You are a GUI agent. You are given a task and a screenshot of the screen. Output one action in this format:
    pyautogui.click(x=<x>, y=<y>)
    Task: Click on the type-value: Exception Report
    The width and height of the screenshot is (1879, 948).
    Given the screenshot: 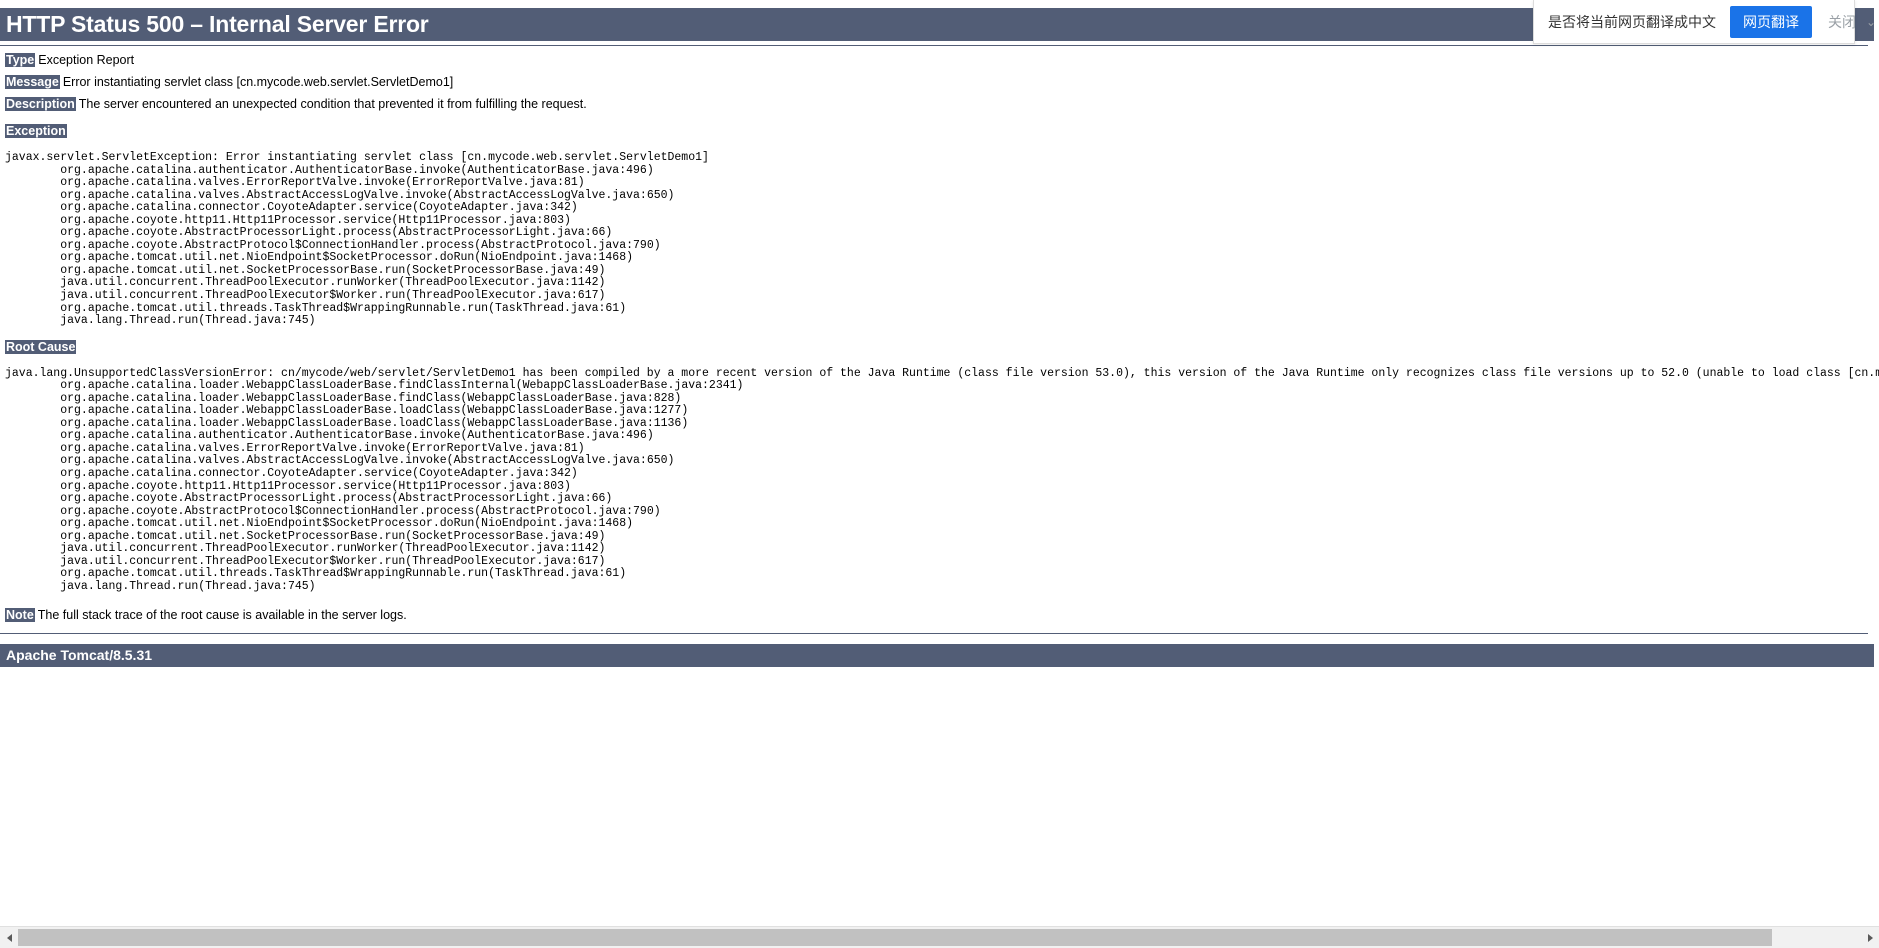 What is the action you would take?
    pyautogui.click(x=86, y=60)
    